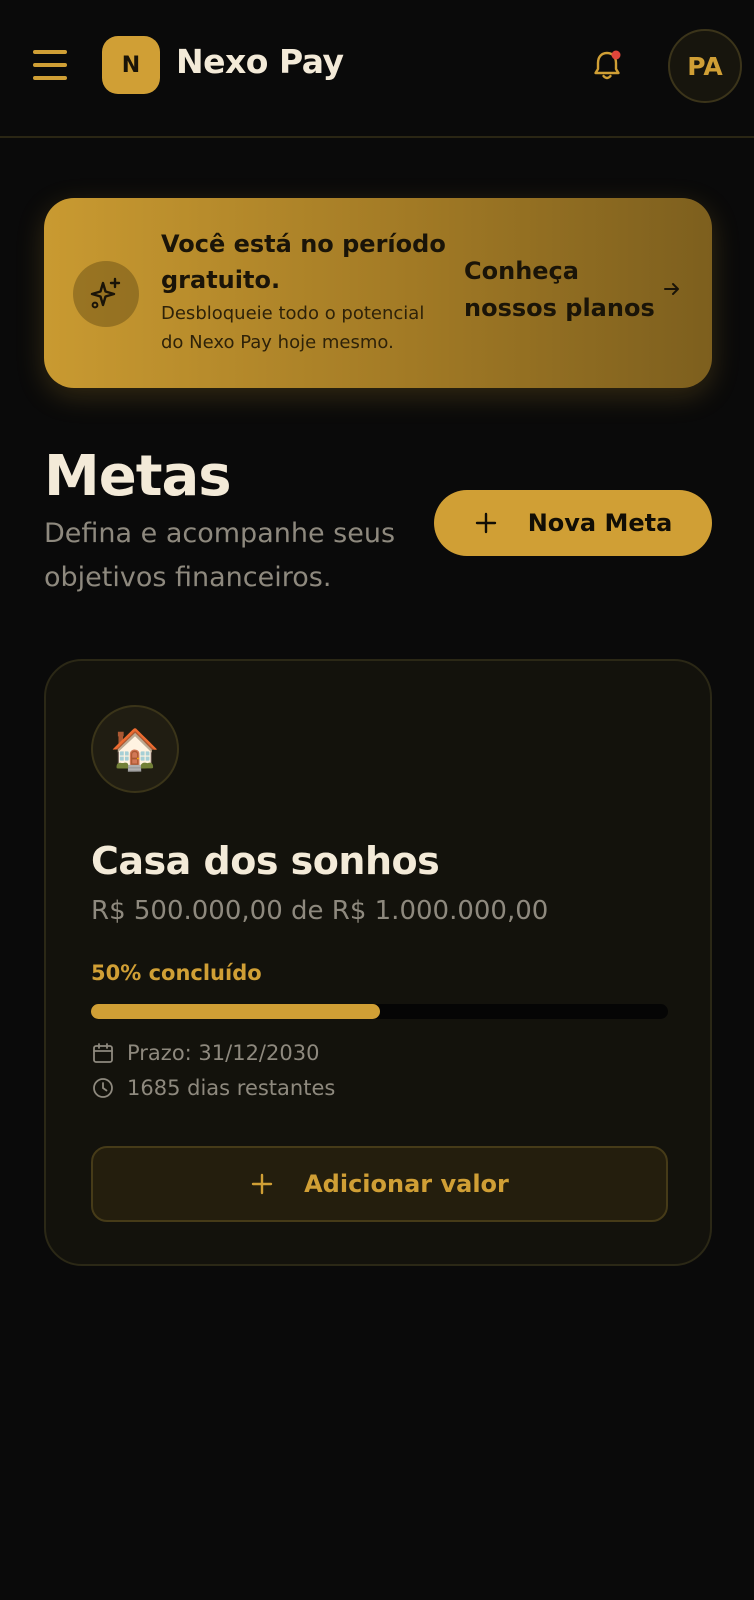  What do you see at coordinates (103, 1053) in the screenshot?
I see `calendar-icon` at bounding box center [103, 1053].